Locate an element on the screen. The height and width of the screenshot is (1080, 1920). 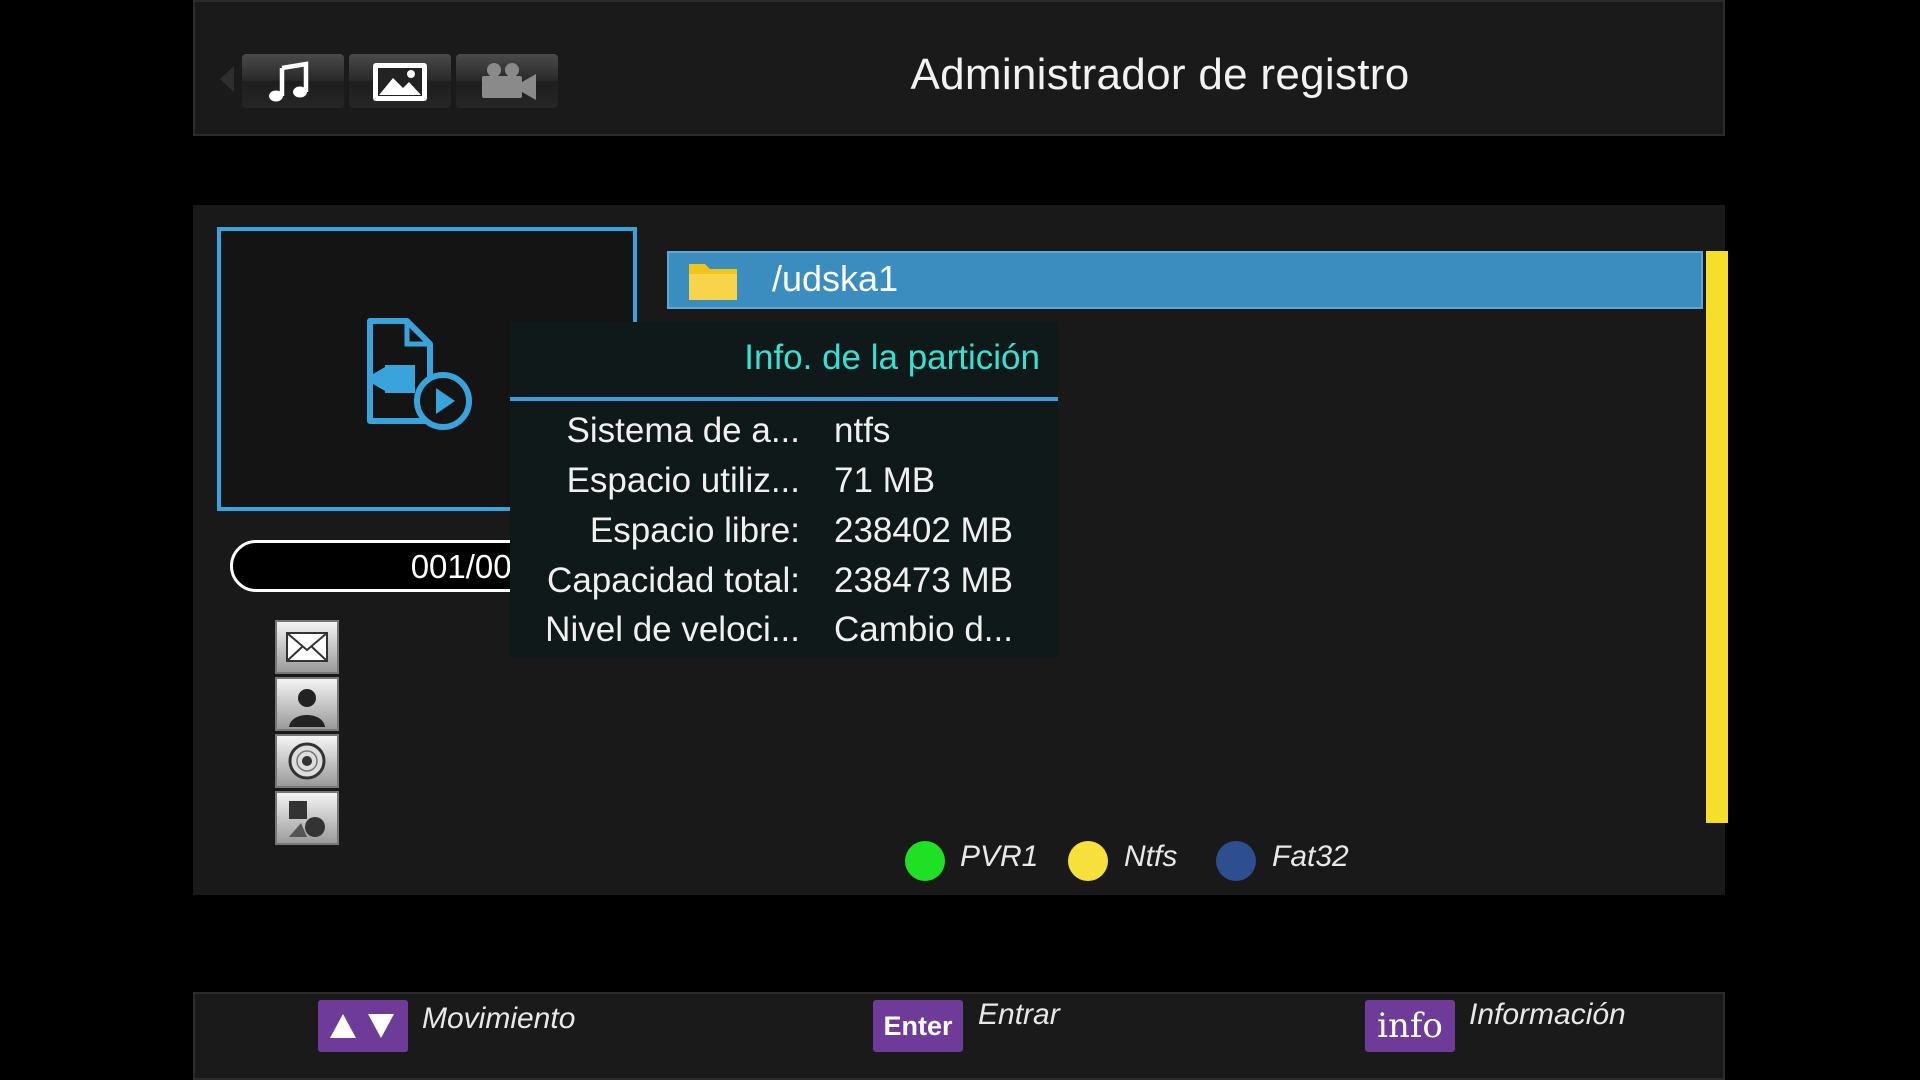
file-counter: 001/001 is located at coordinates (470, 566).